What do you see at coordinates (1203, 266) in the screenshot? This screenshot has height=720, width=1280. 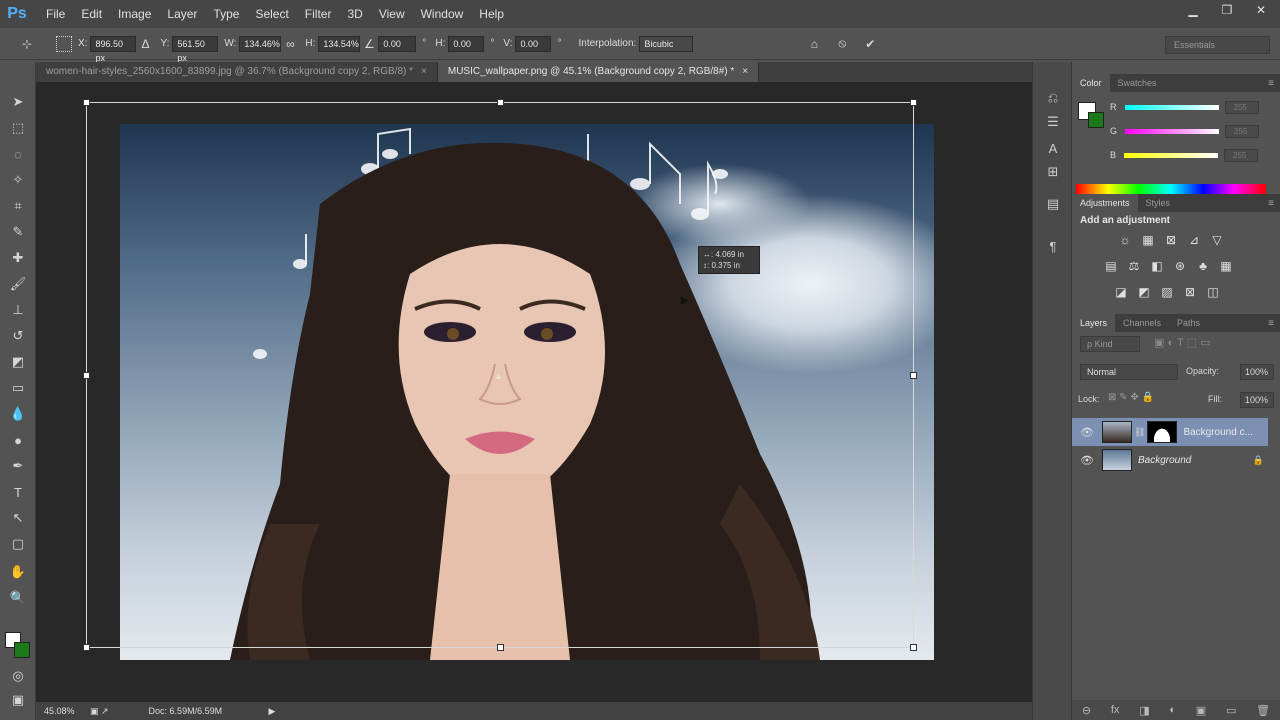 I see `channel-mixer-icon: ♣` at bounding box center [1203, 266].